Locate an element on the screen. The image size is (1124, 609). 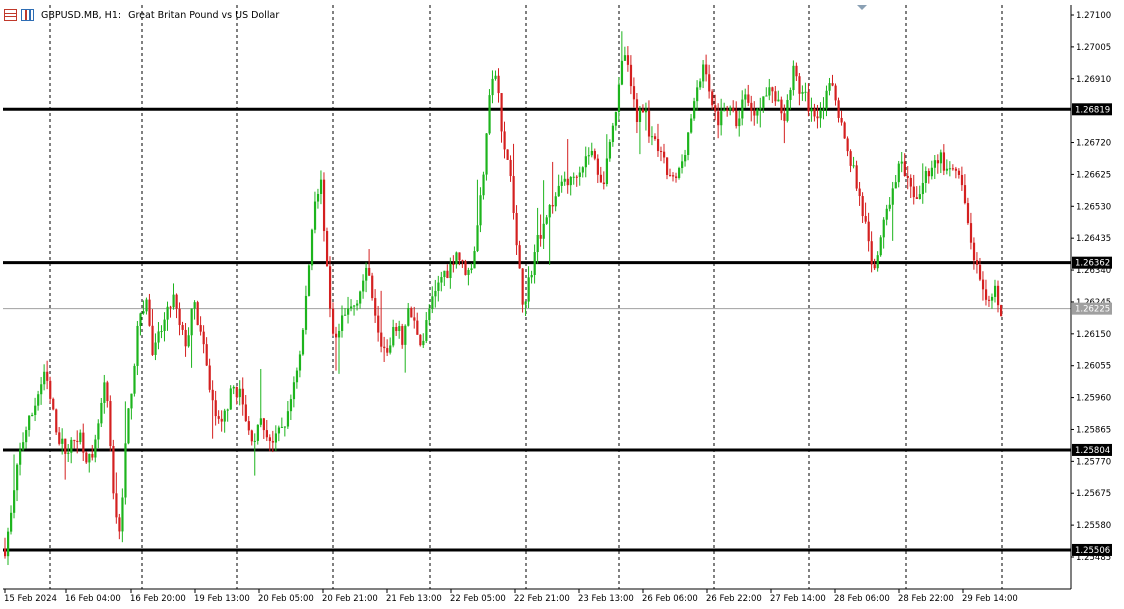
price-tick-label: 1.25865 is located at coordinates (1093, 430).